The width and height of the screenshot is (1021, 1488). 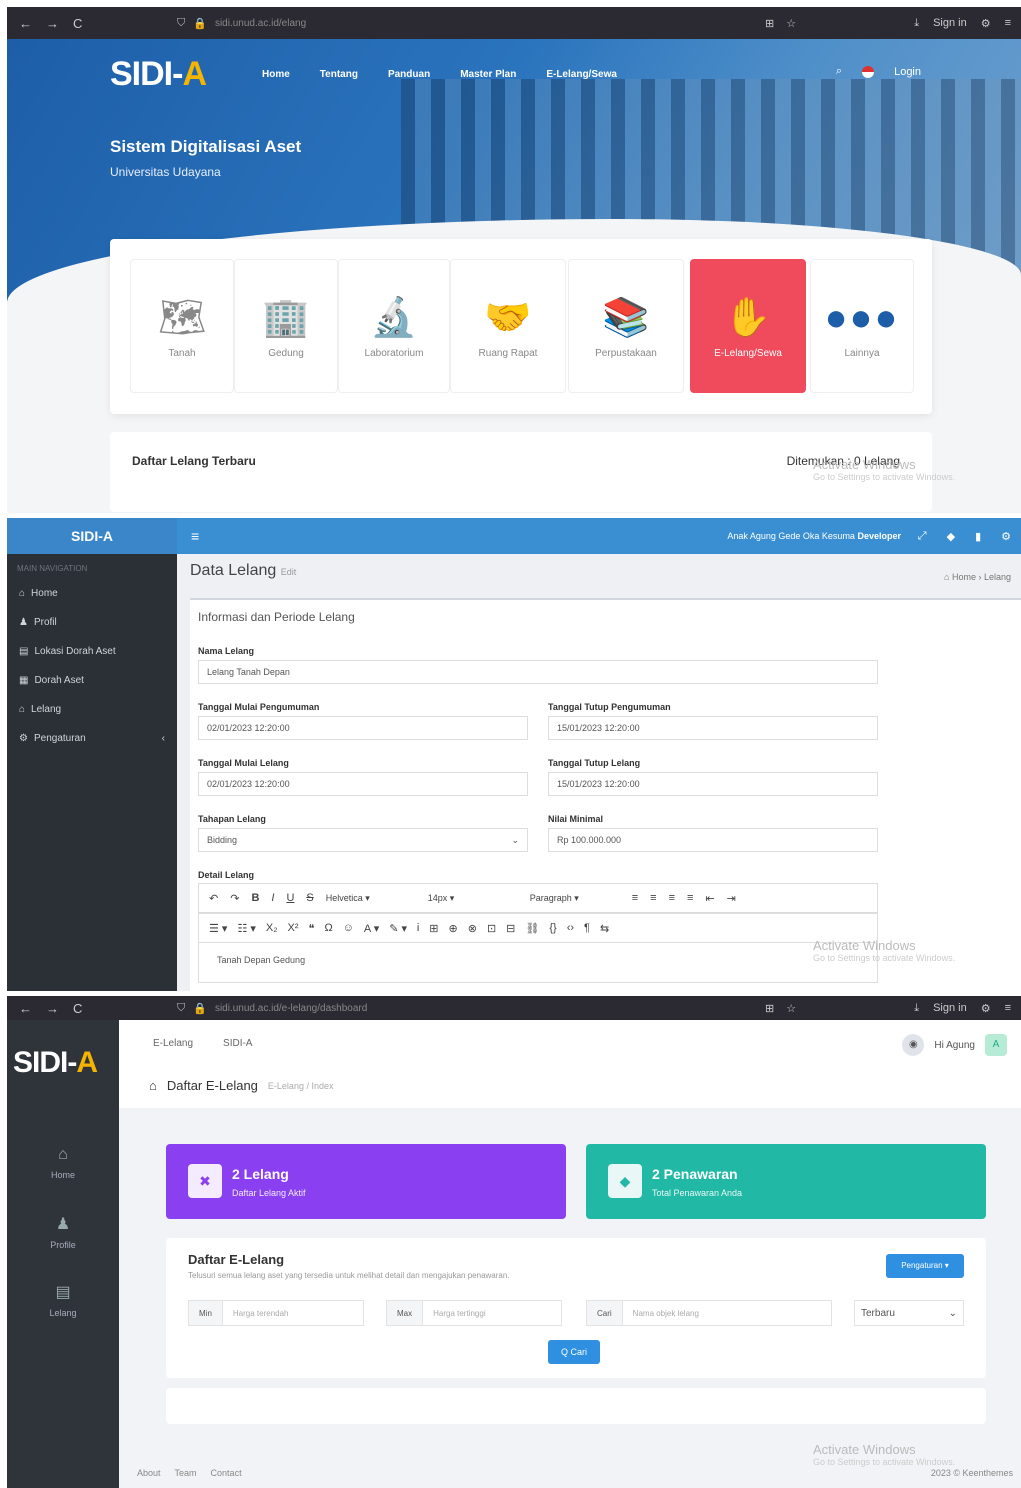 What do you see at coordinates (63, 1300) in the screenshot?
I see `sidebar-item-lelang: ▤ Lelang` at bounding box center [63, 1300].